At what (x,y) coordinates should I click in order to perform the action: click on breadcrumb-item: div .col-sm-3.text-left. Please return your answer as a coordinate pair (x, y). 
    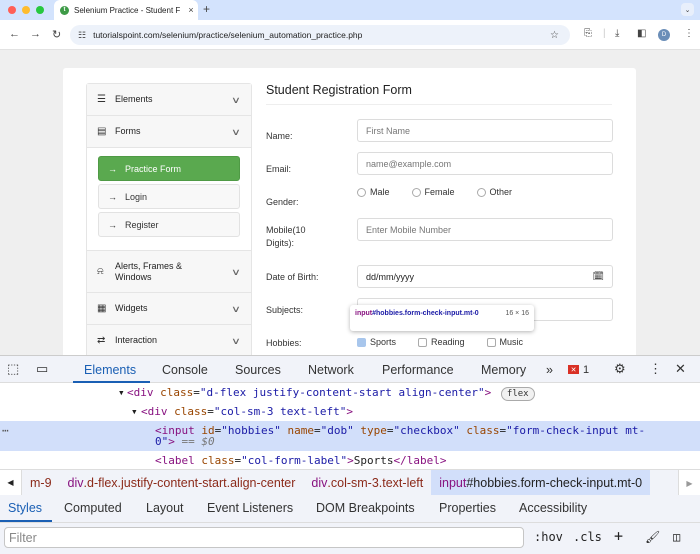
    Looking at the image, I should click on (367, 483).